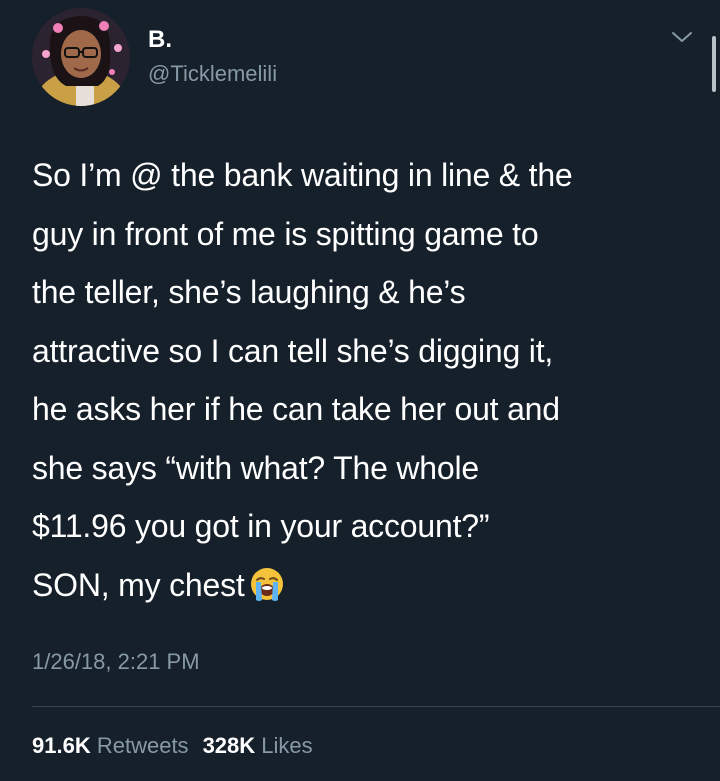 The height and width of the screenshot is (781, 720). What do you see at coordinates (287, 745) in the screenshot?
I see `likes-label: Likes` at bounding box center [287, 745].